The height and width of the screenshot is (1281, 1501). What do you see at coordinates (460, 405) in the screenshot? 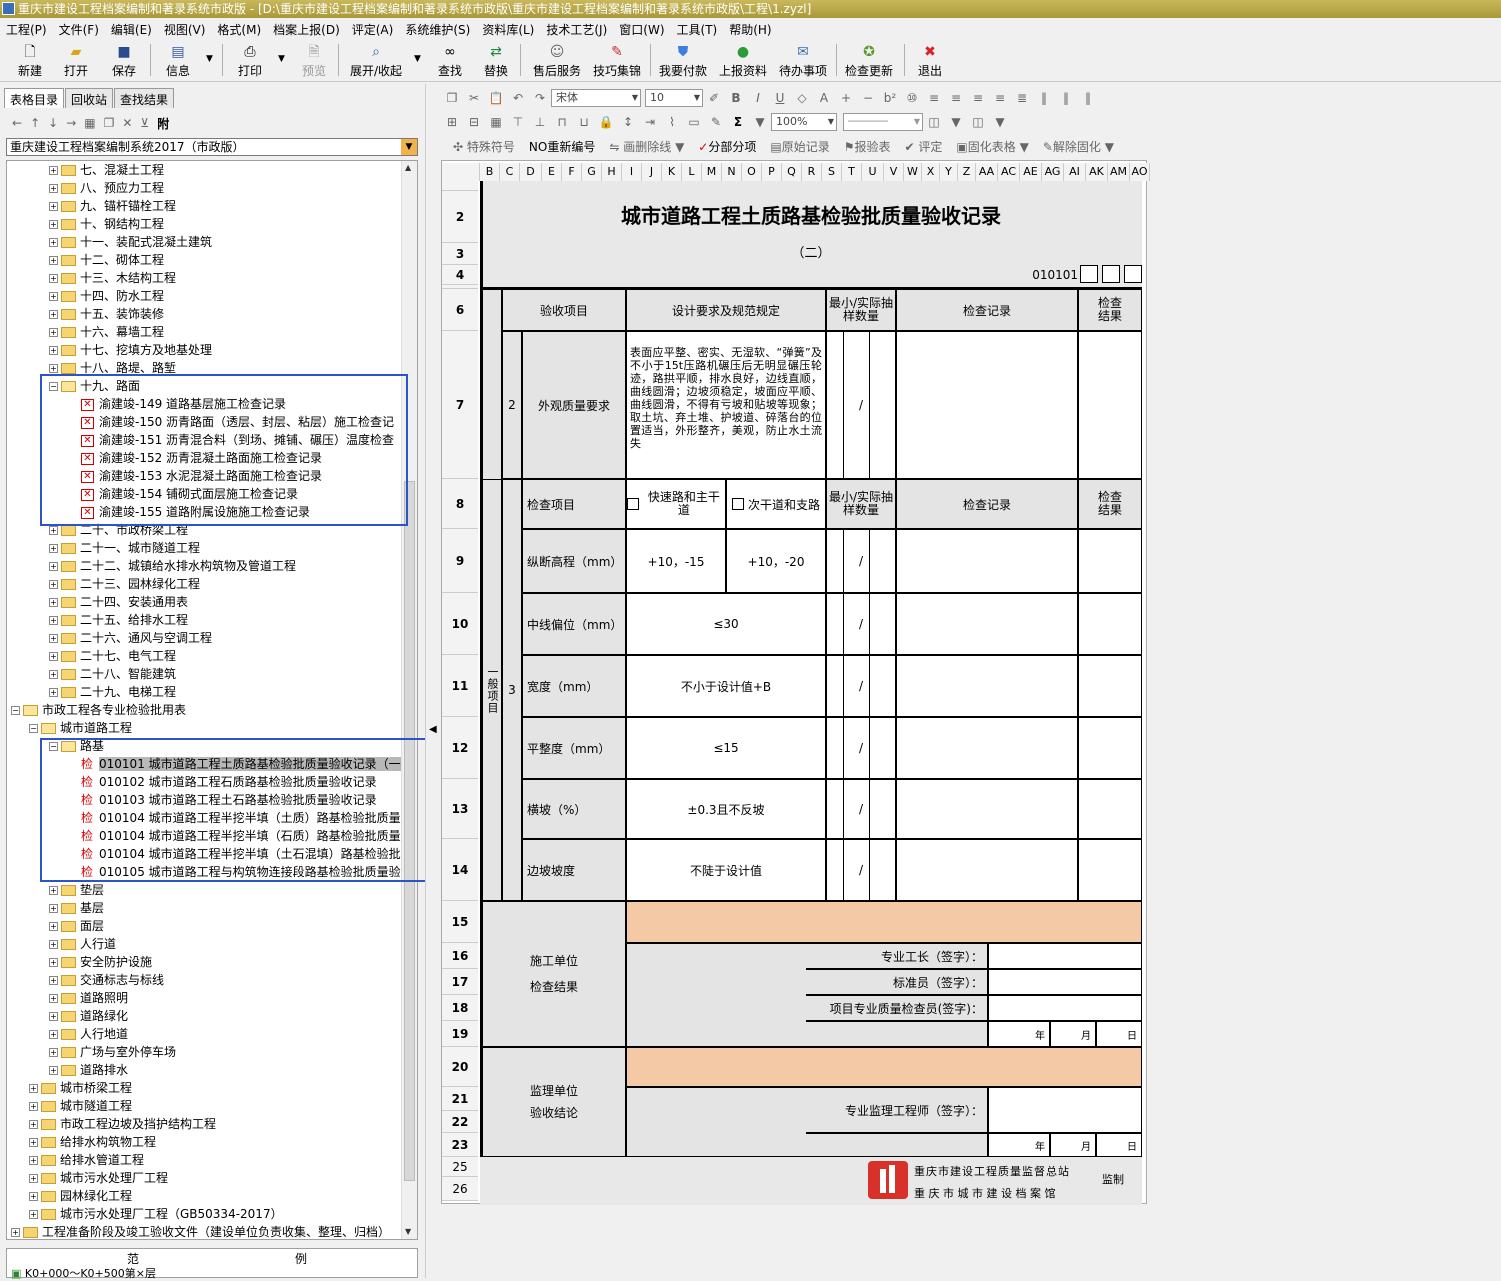
I see `row-header-7: 7` at bounding box center [460, 405].